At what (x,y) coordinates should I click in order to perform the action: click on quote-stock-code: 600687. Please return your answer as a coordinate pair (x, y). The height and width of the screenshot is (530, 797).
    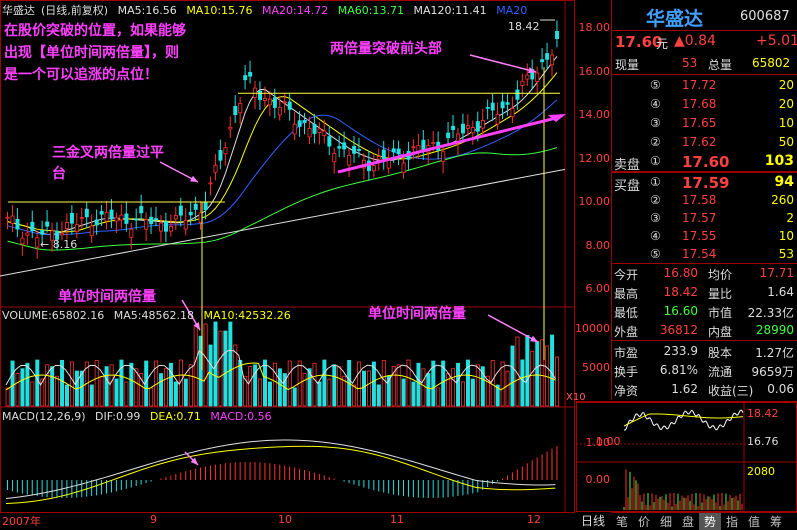
    Looking at the image, I should click on (765, 16).